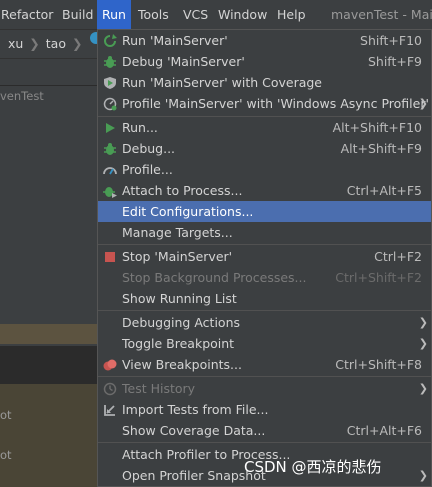  I want to click on menu-help: Help, so click(291, 14).